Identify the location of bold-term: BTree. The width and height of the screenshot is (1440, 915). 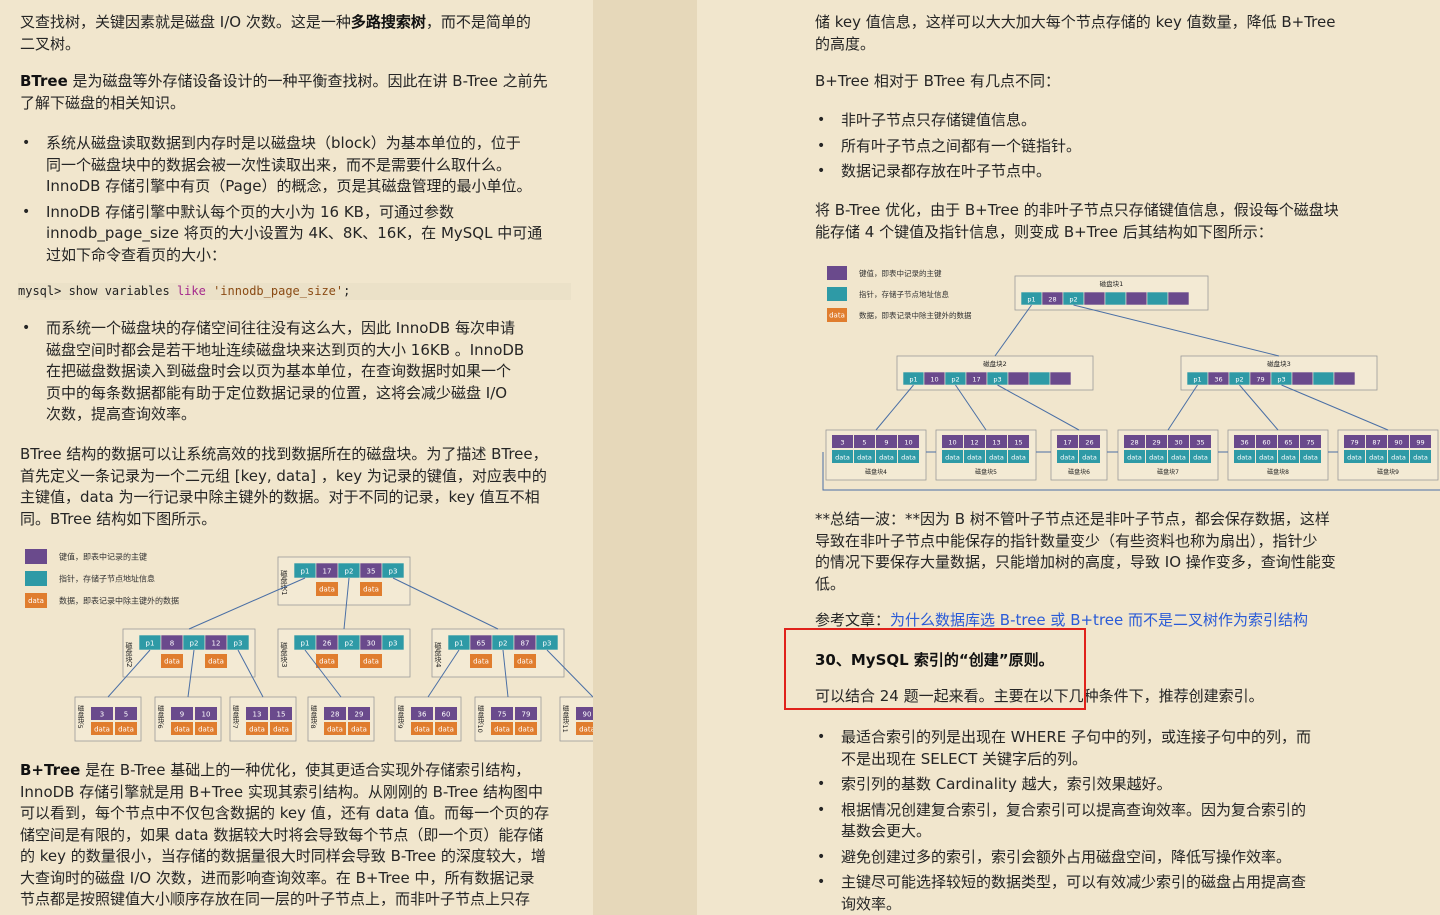
(44, 81).